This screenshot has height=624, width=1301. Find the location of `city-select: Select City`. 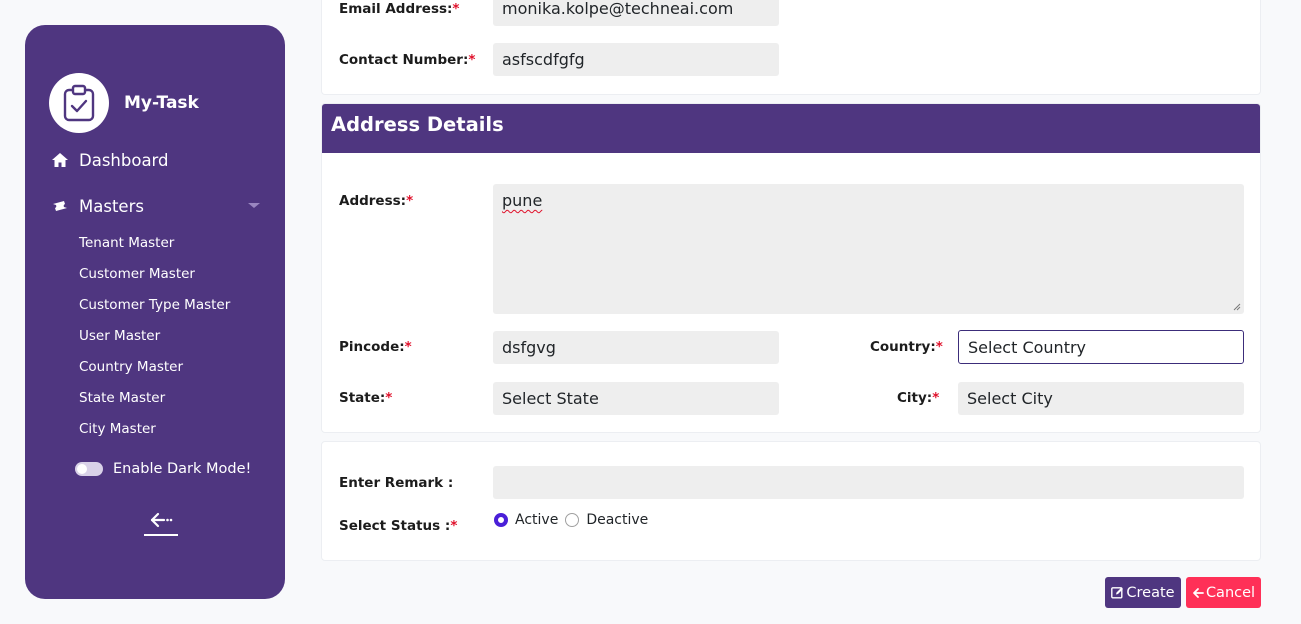

city-select: Select City is located at coordinates (1101, 398).